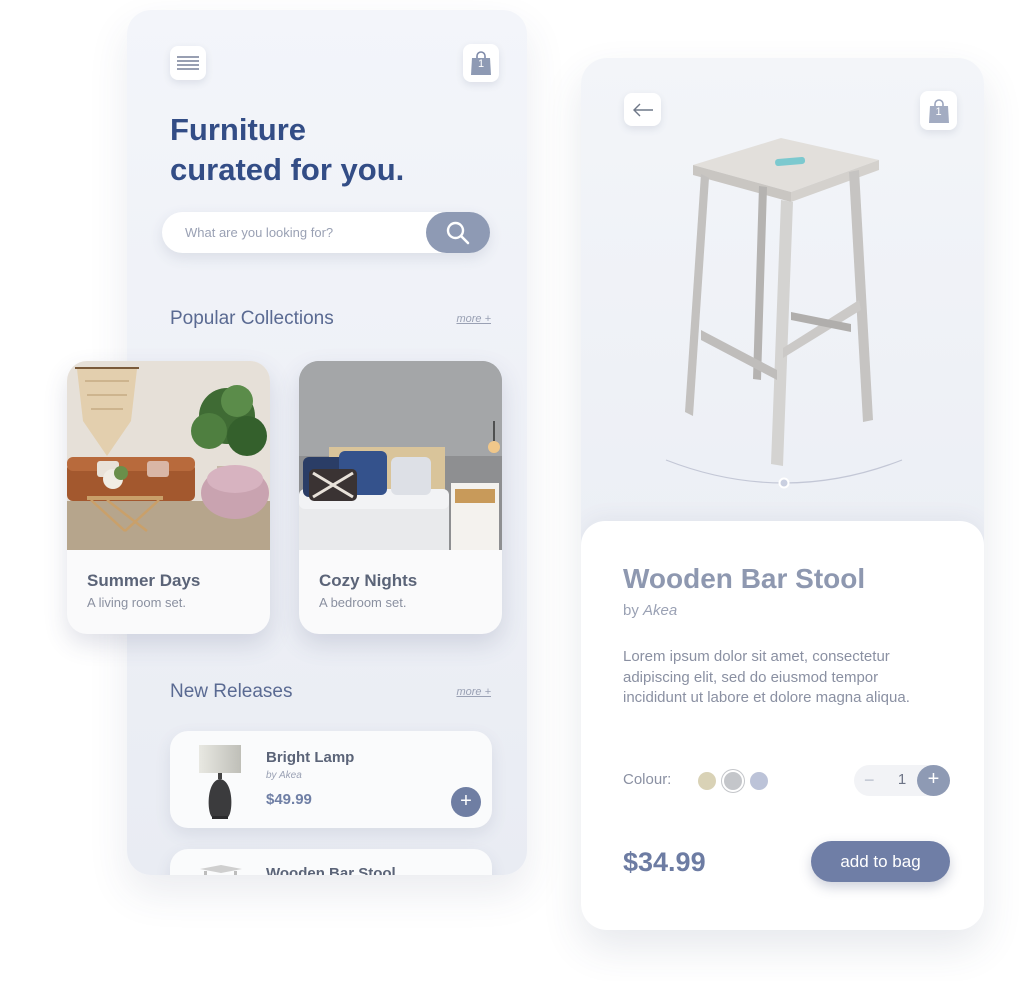  I want to click on living-room-image, so click(168, 455).